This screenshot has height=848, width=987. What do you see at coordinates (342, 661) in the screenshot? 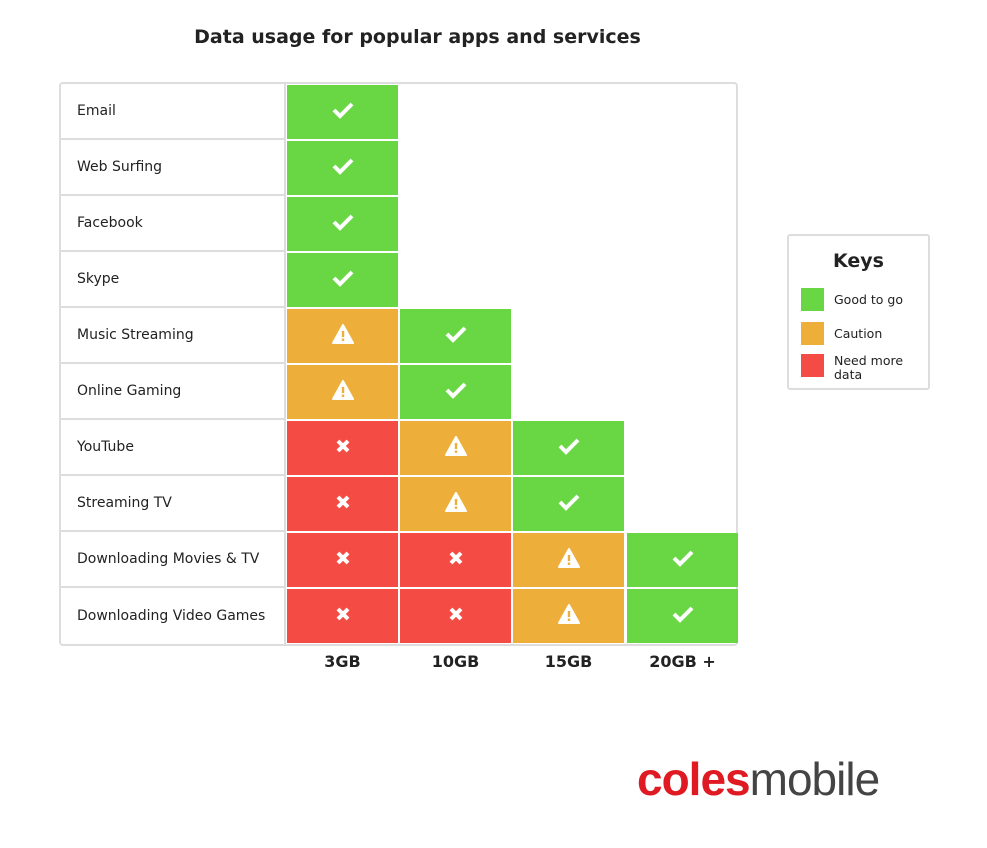
I see `column-label: 3GB` at bounding box center [342, 661].